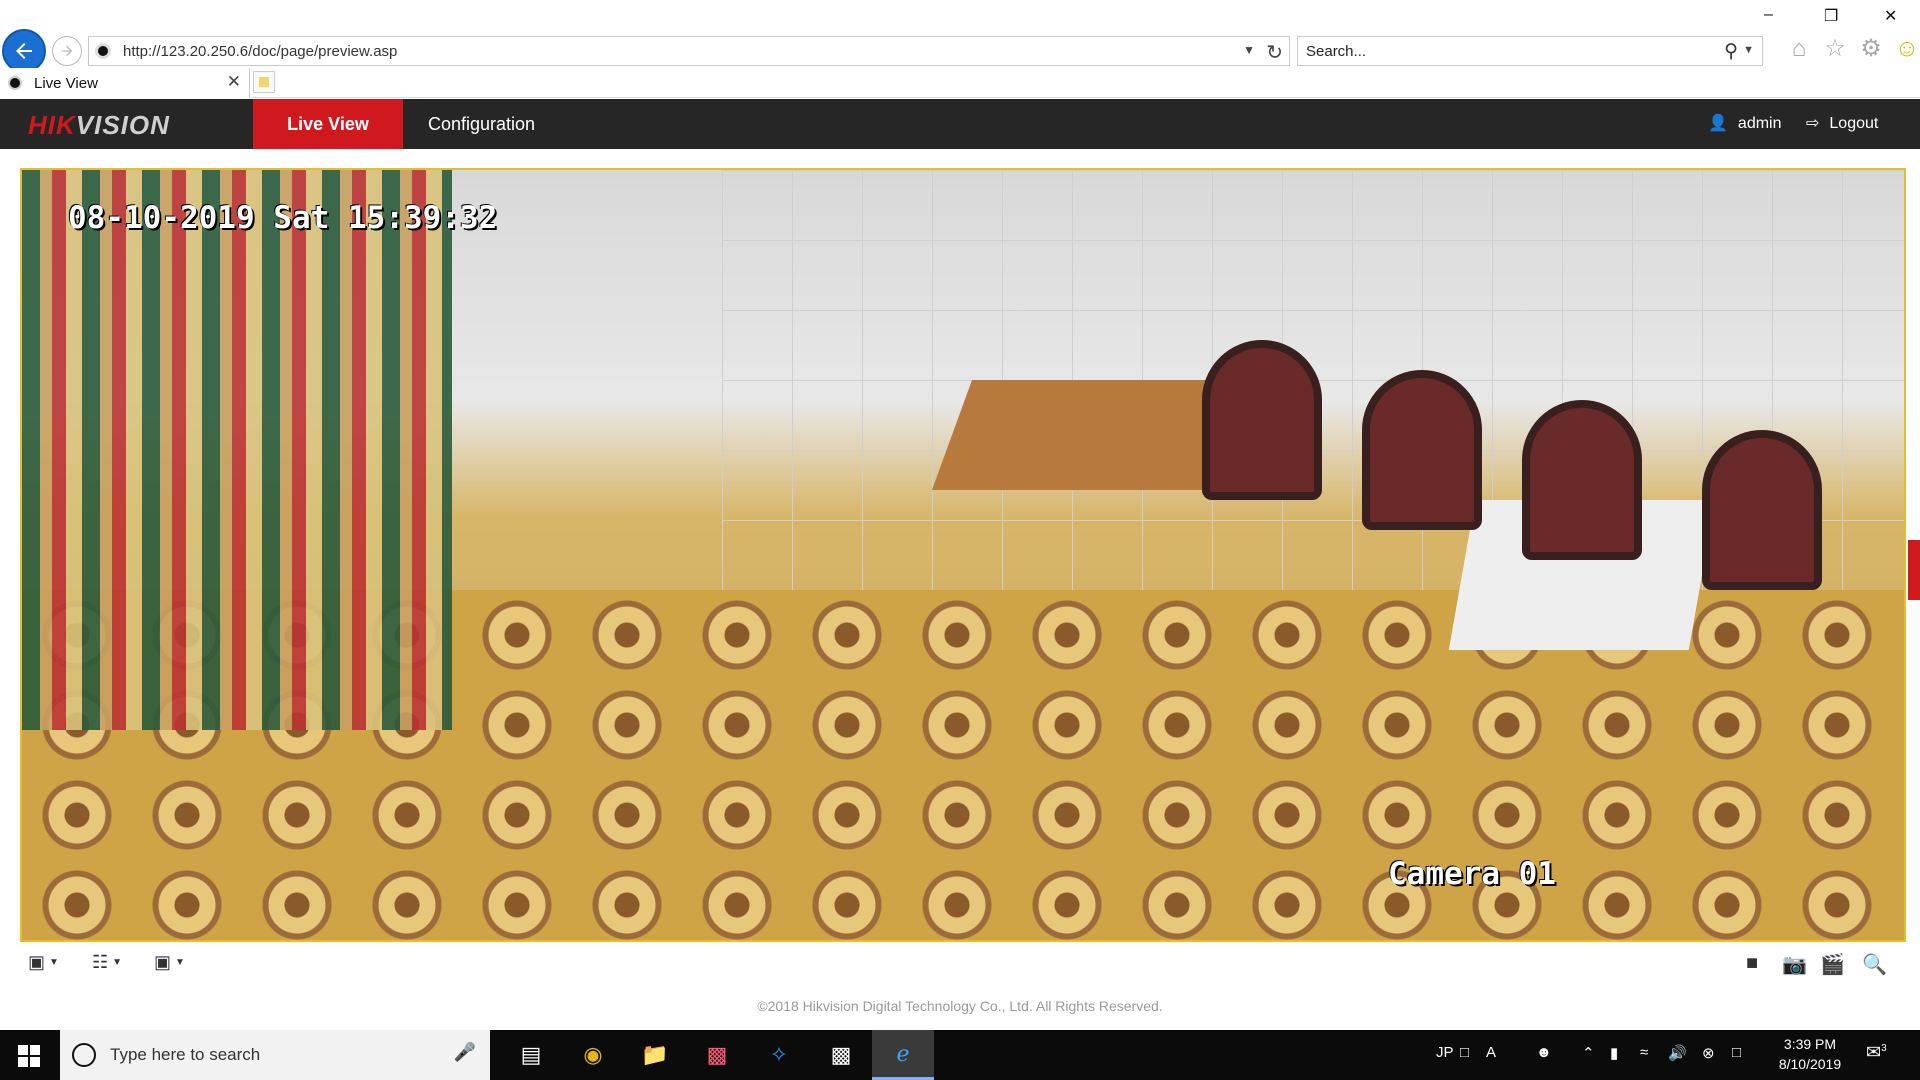  What do you see at coordinates (779, 1055) in the screenshot?
I see `vscode-icon: ✧` at bounding box center [779, 1055].